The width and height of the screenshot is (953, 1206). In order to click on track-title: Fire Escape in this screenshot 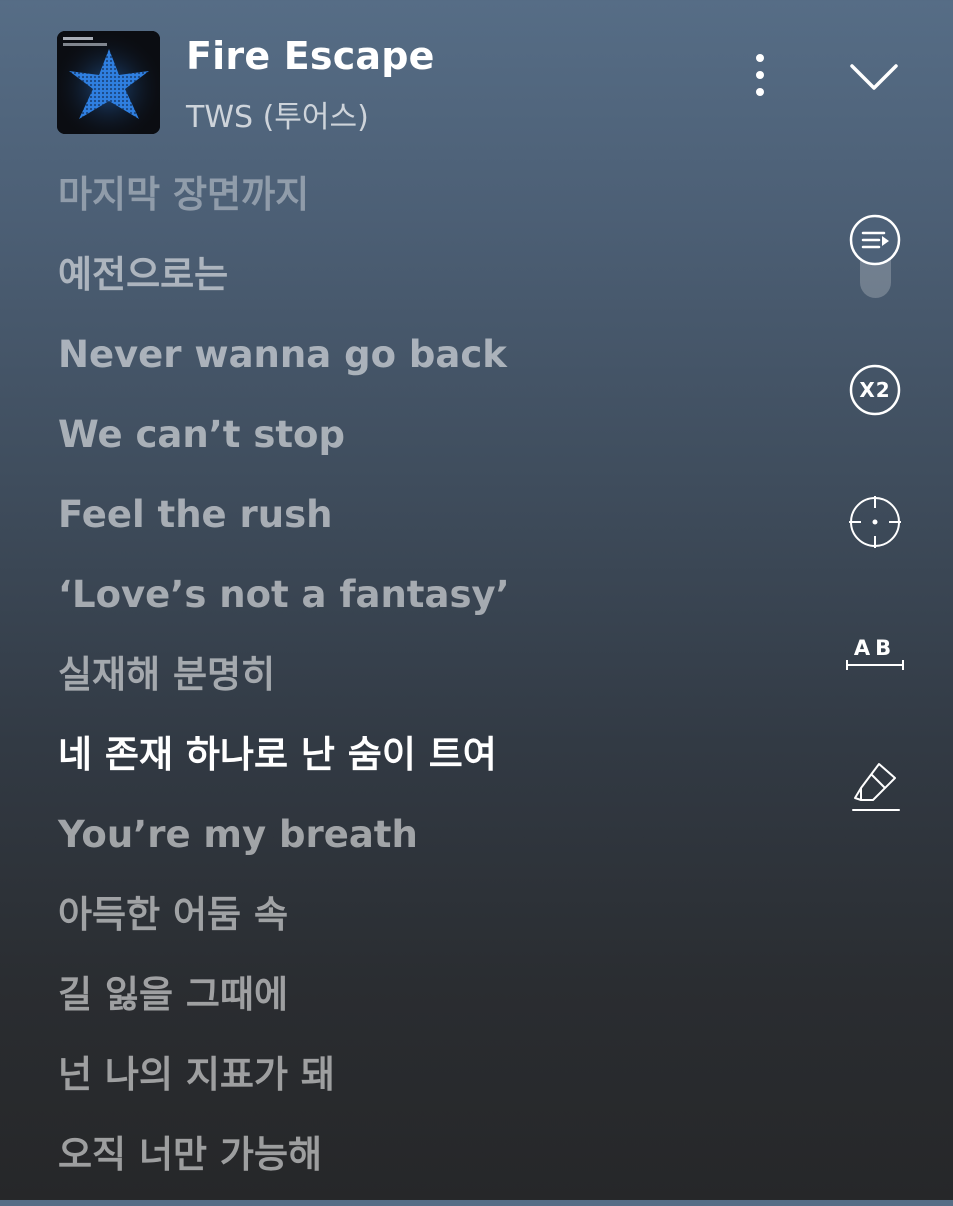, I will do `click(310, 56)`.